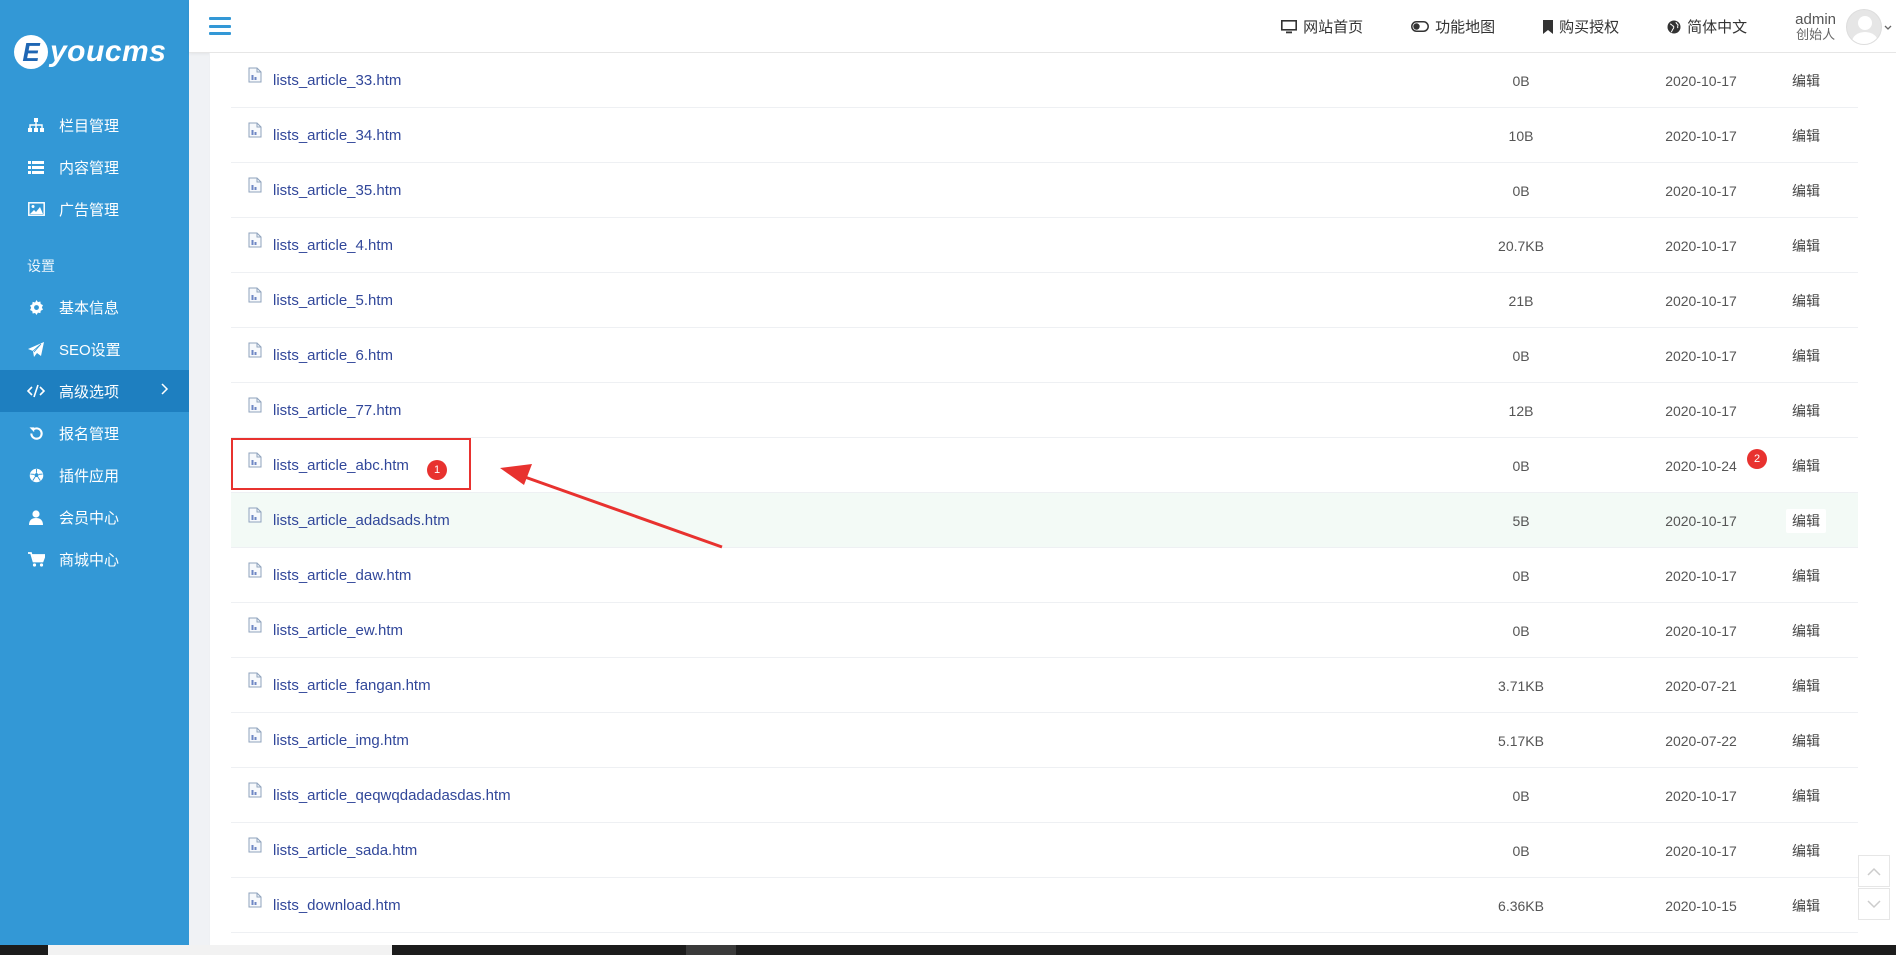 This screenshot has height=955, width=1896. What do you see at coordinates (320, 355) in the screenshot?
I see `file-name-link: lists_article_6.htm` at bounding box center [320, 355].